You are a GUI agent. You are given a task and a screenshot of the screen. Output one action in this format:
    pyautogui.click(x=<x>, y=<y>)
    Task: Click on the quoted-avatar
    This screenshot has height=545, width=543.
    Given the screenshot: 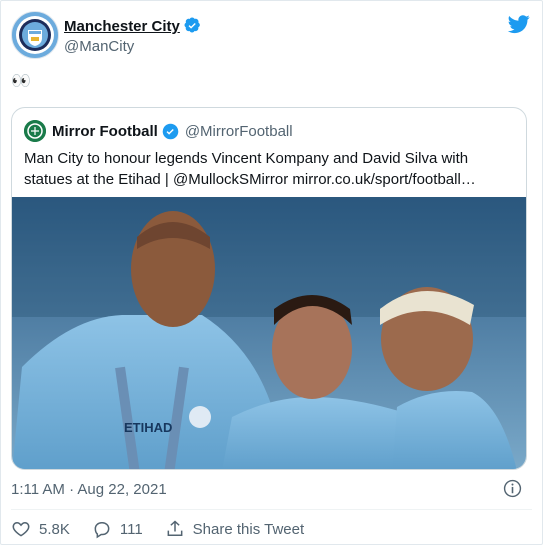 What is the action you would take?
    pyautogui.click(x=35, y=131)
    